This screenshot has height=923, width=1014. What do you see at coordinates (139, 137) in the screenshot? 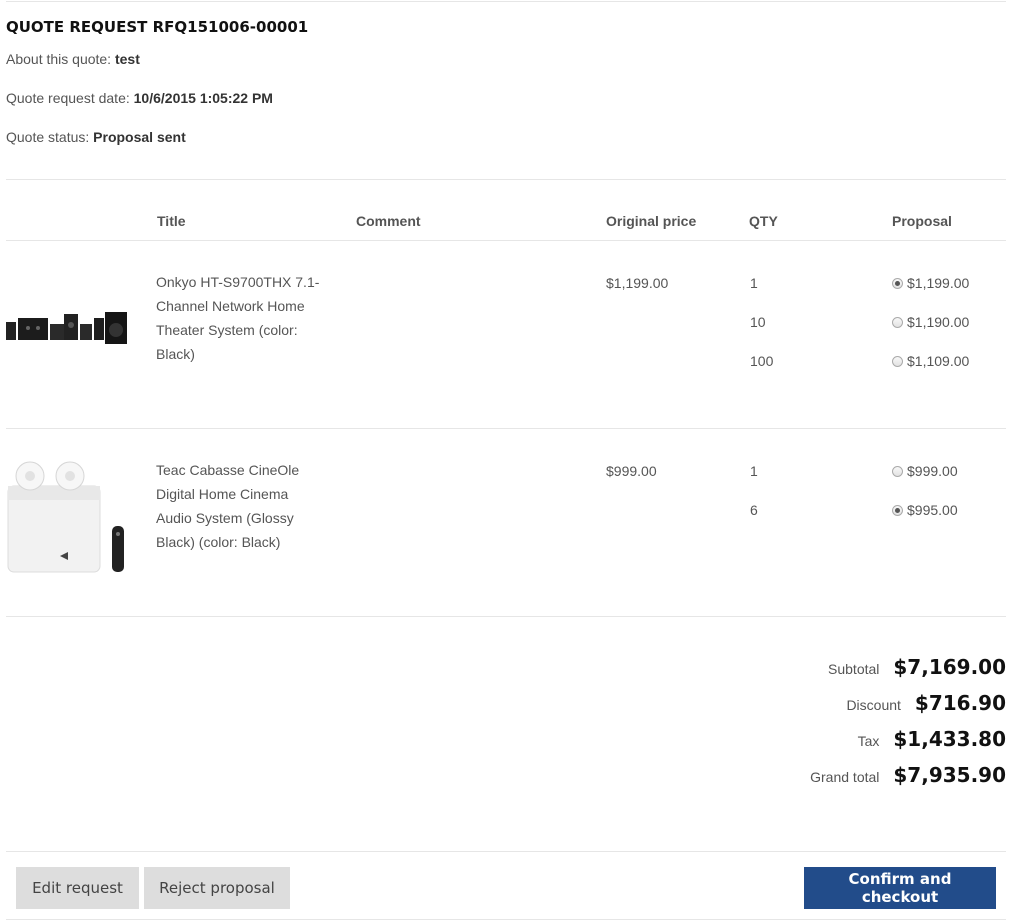
I see `status-value: Proposal sent` at bounding box center [139, 137].